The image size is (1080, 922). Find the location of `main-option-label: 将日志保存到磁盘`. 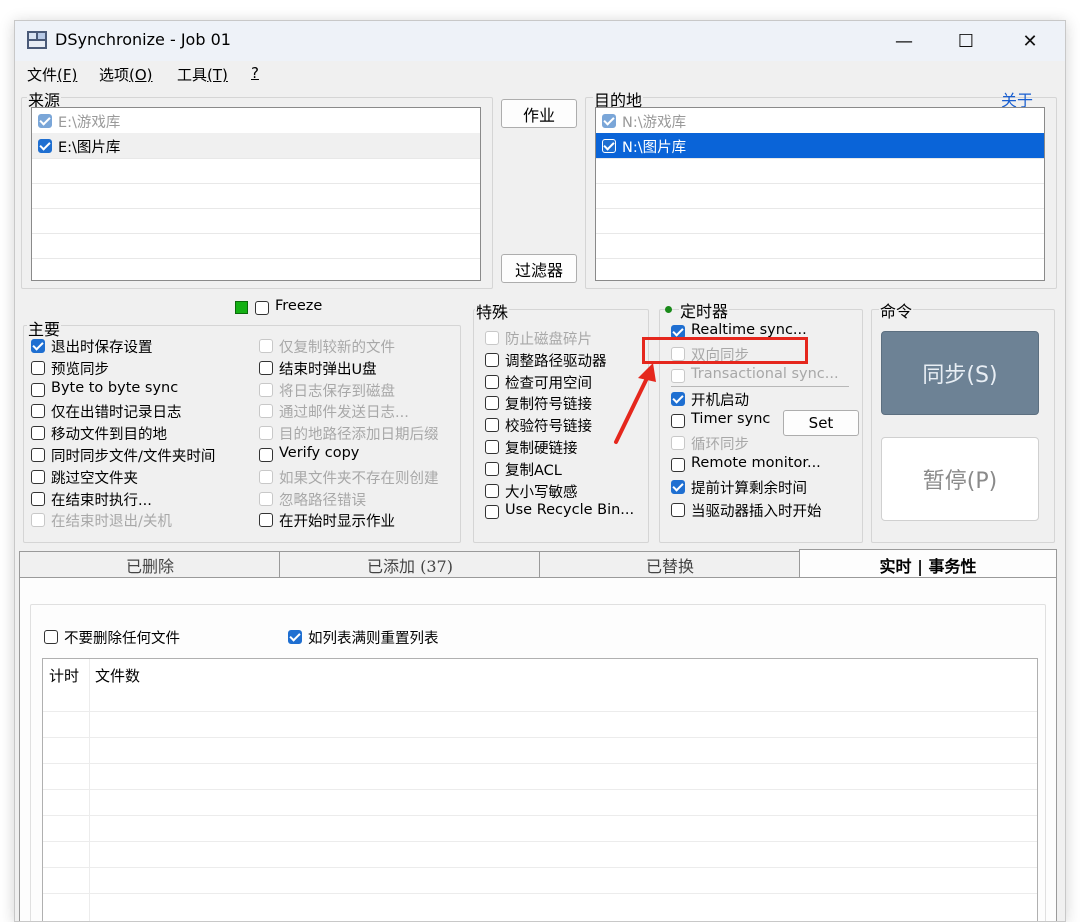

main-option-label: 将日志保存到磁盘 is located at coordinates (337, 391).